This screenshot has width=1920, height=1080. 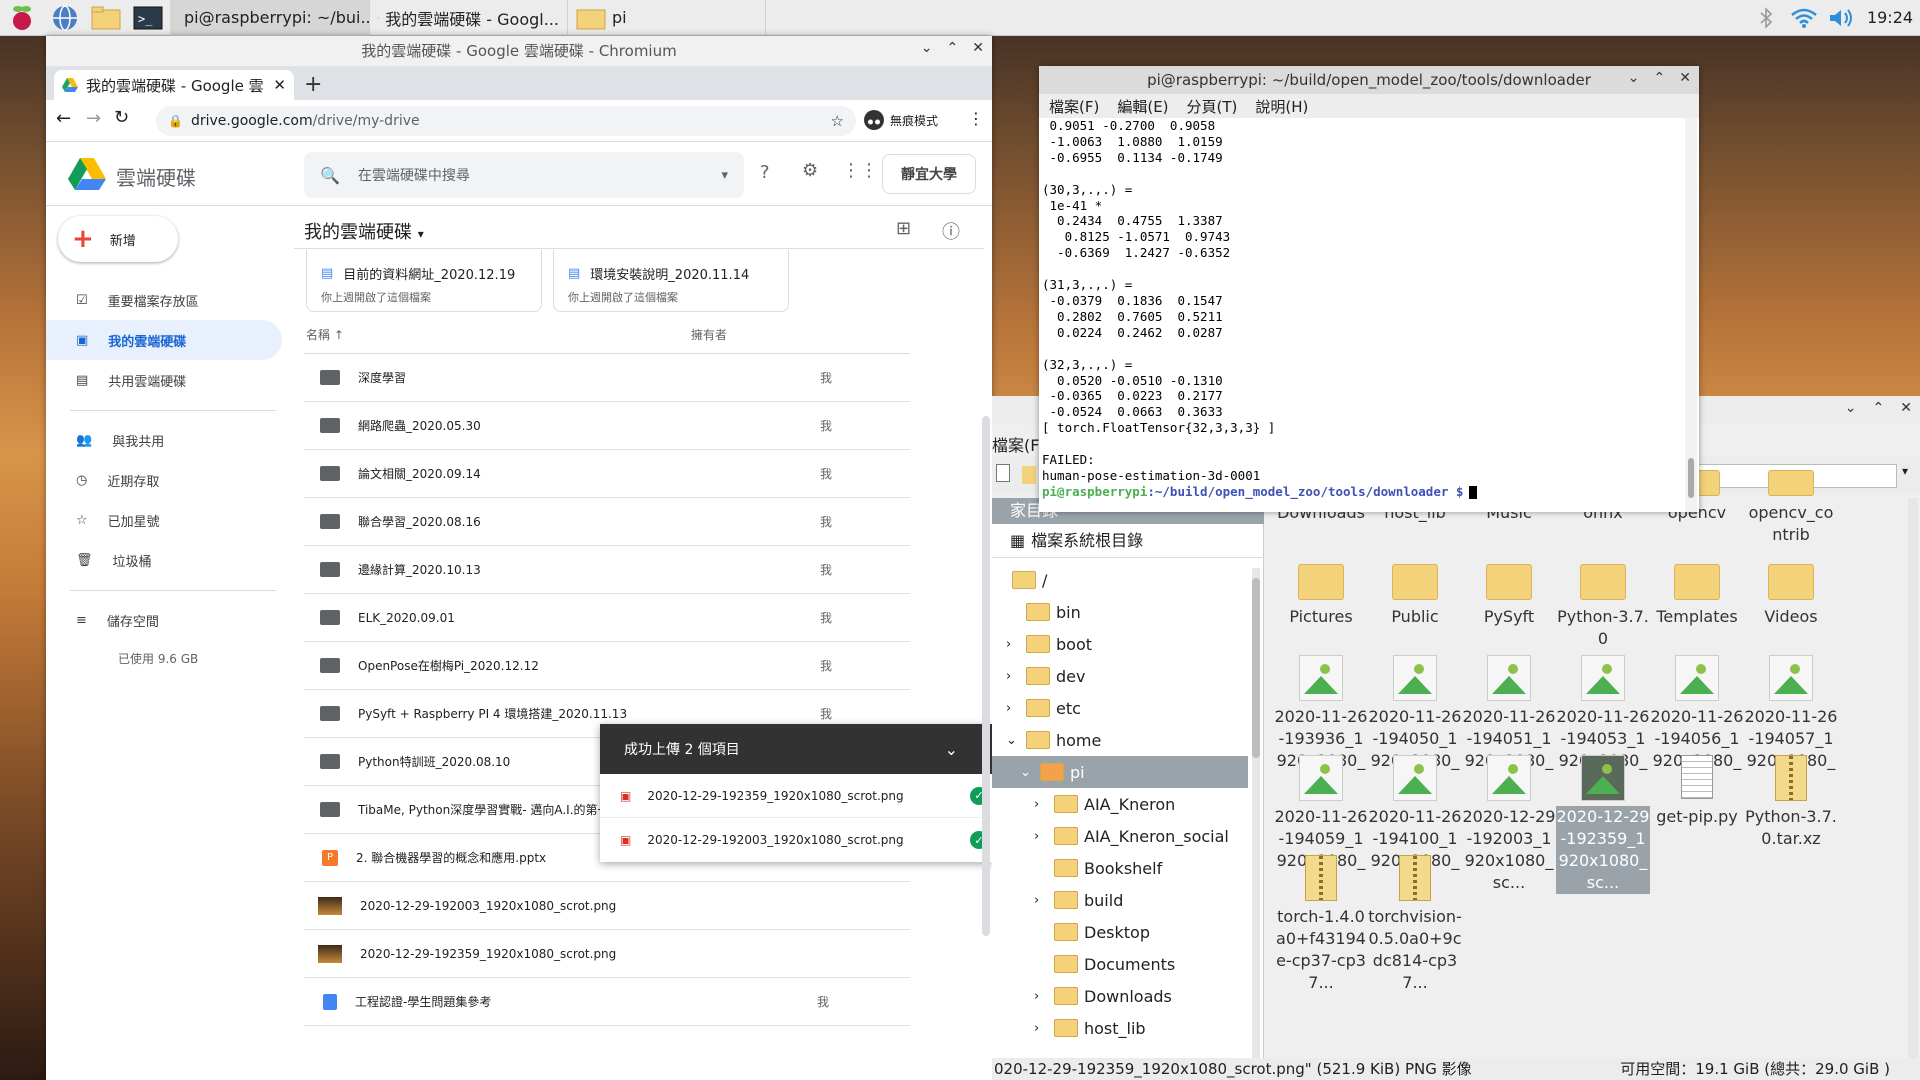 What do you see at coordinates (102, 480) in the screenshot?
I see `nav-recent: ◷ 近期存取` at bounding box center [102, 480].